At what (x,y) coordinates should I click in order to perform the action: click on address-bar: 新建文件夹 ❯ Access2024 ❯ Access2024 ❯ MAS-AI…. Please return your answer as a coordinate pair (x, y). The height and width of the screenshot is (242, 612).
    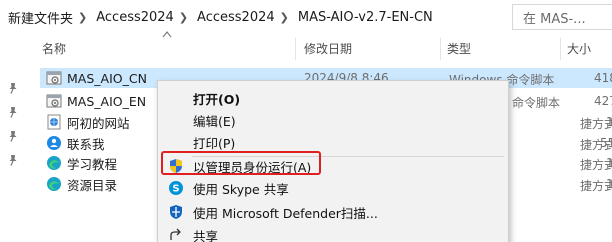
    Looking at the image, I should click on (306, 18).